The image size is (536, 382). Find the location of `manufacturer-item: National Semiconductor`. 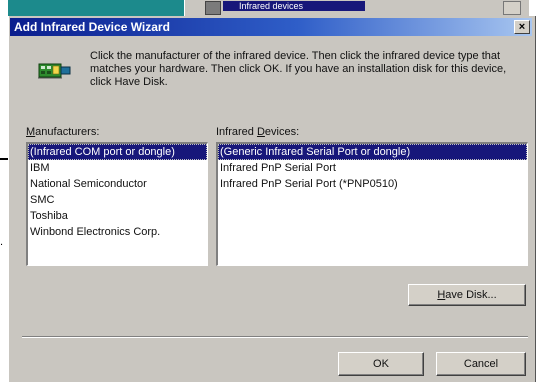

manufacturer-item: National Semiconductor is located at coordinates (117, 184).